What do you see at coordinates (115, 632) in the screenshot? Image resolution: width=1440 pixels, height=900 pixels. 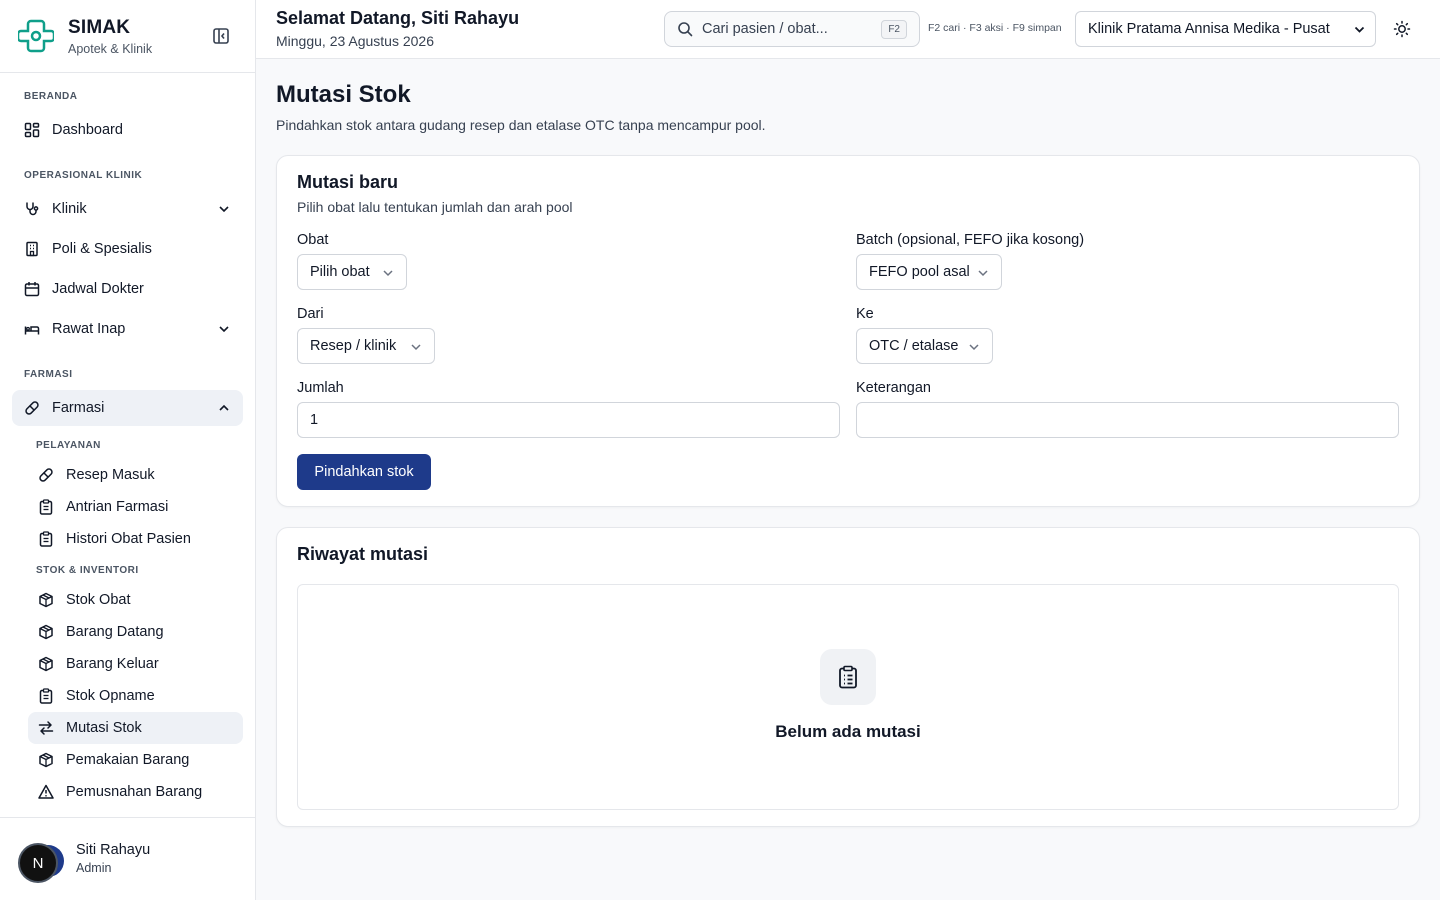 I see `sidebar-item-label: Barang Datang` at bounding box center [115, 632].